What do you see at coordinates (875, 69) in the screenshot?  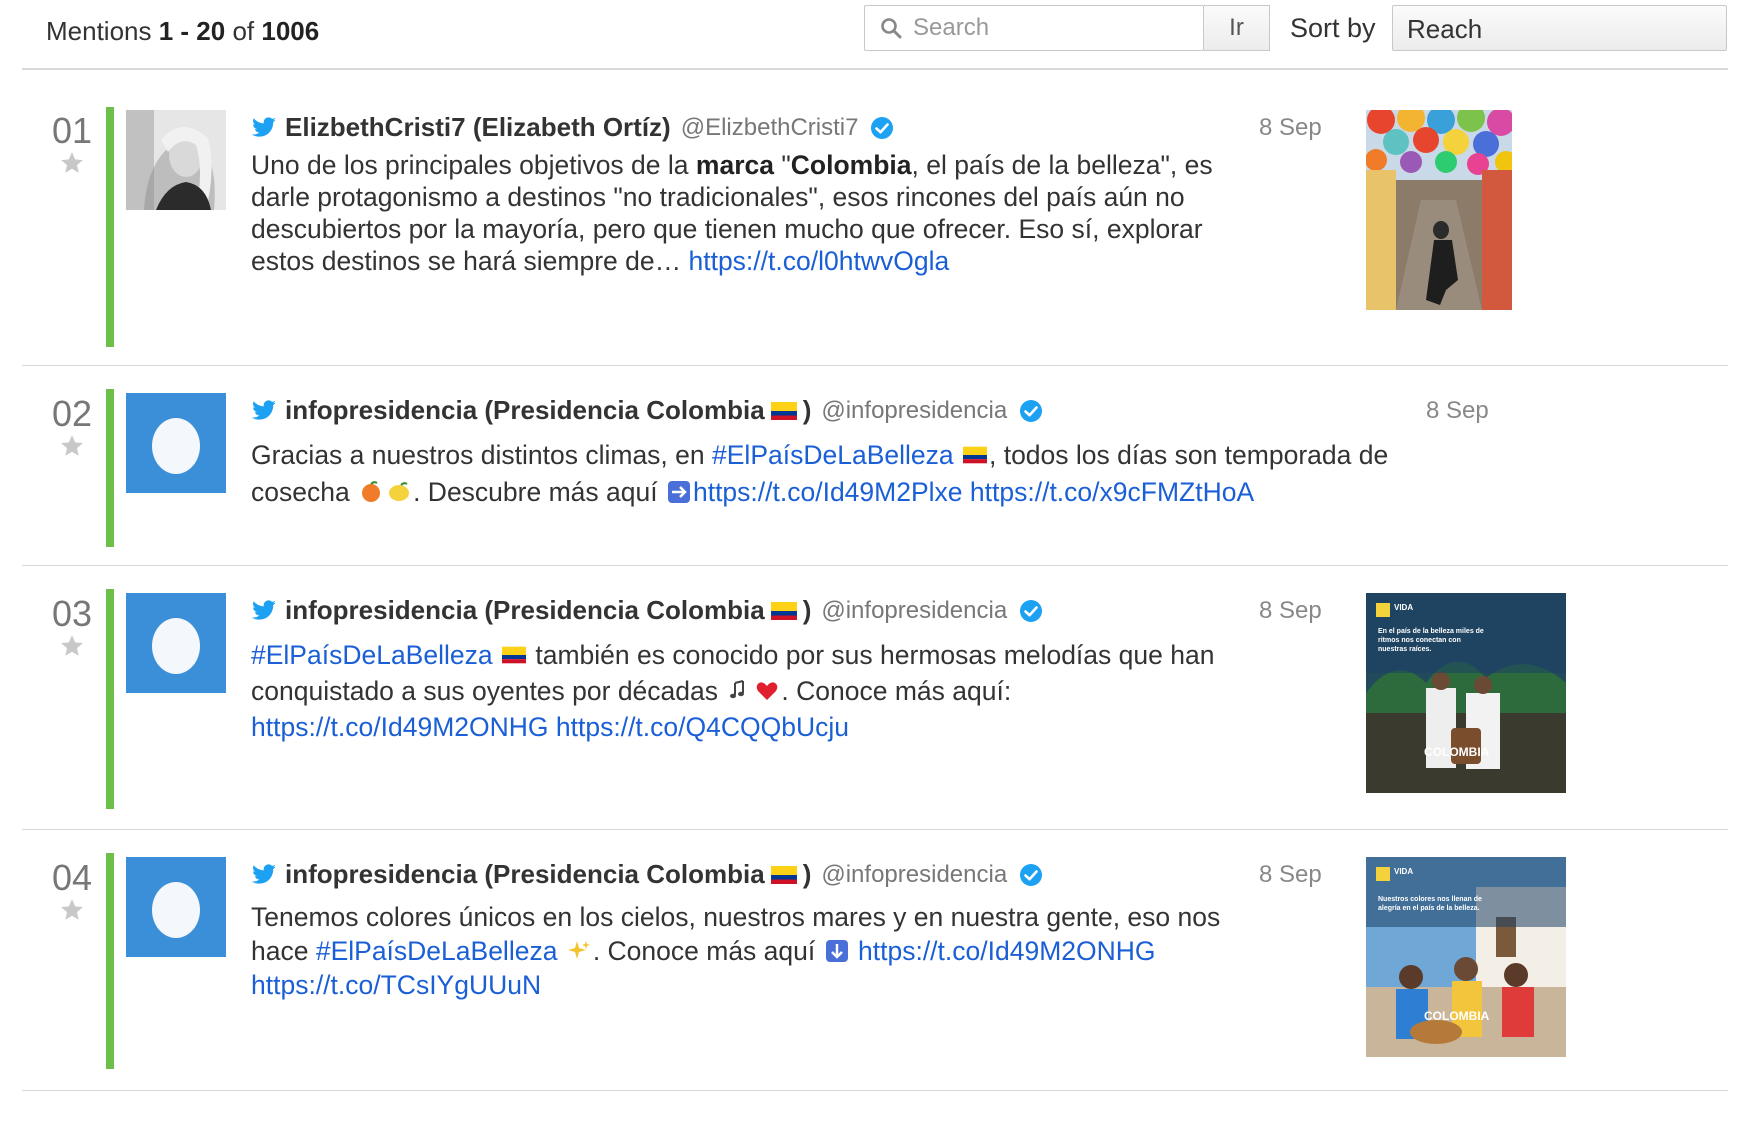 I see `header-divider` at bounding box center [875, 69].